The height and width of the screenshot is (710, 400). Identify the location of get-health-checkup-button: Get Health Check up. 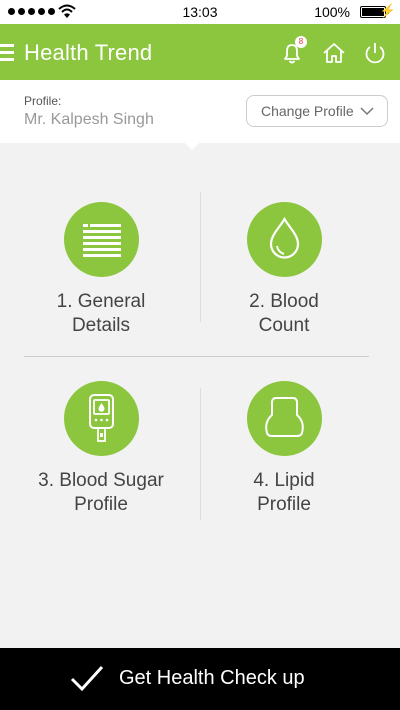
(200, 679).